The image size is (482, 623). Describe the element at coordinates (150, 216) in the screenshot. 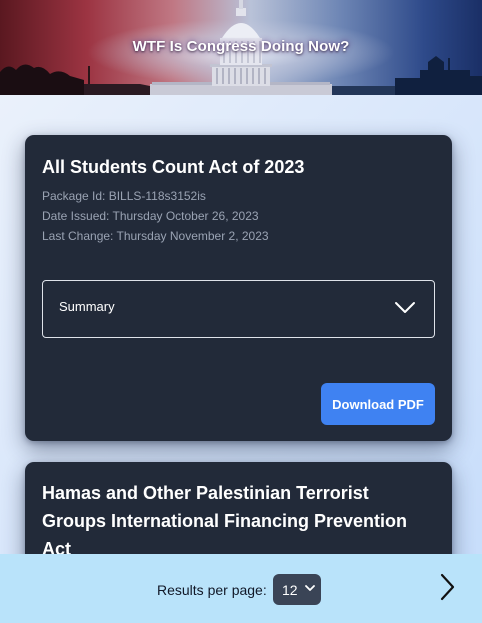

I see `date-issued: Date Issued: Thursday October 26, 2023` at that location.